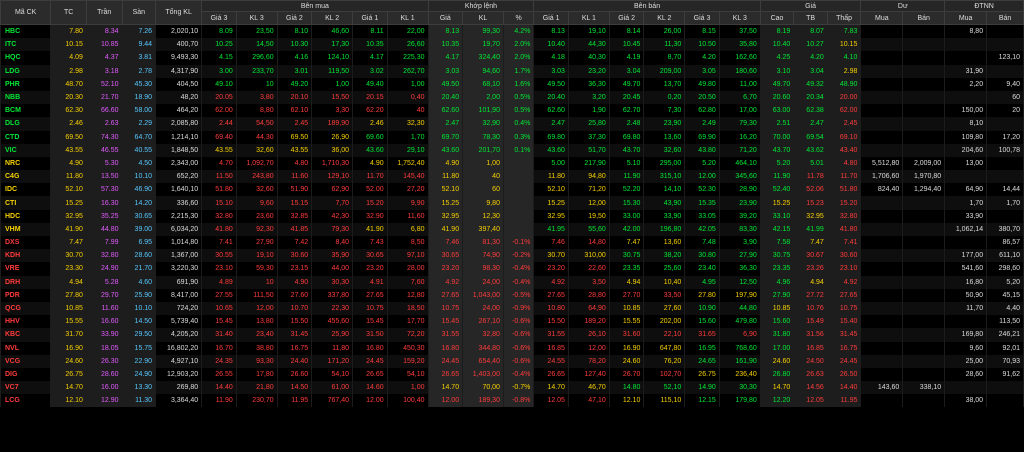 The image size is (1024, 452). Describe the element at coordinates (882, 18) in the screenshot. I see `col-header-remain-buy: Mua` at that location.